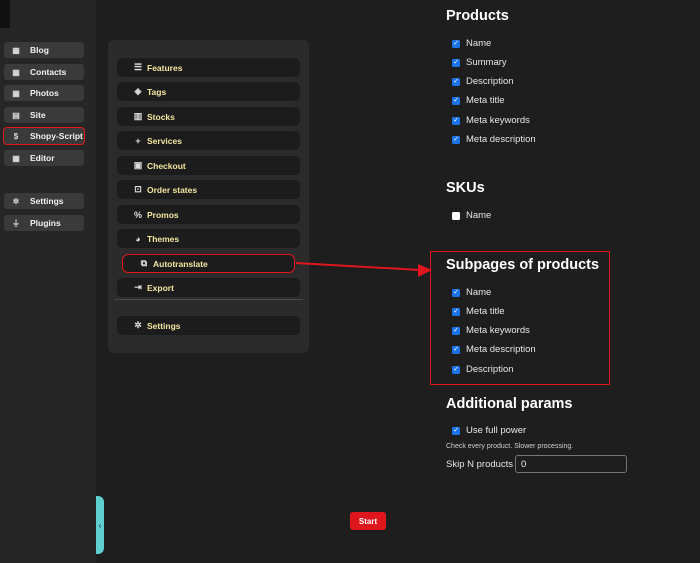 The image size is (700, 563). What do you see at coordinates (208, 140) in the screenshot?
I see `panel-item-services: + Services` at bounding box center [208, 140].